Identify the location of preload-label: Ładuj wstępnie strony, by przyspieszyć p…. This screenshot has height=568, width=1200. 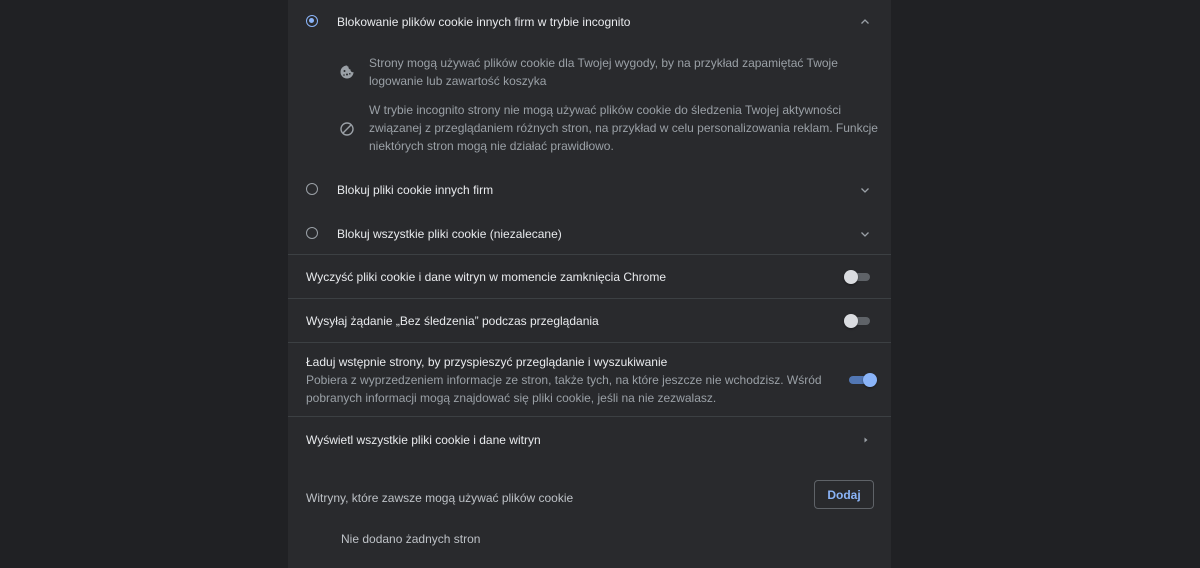
(487, 362).